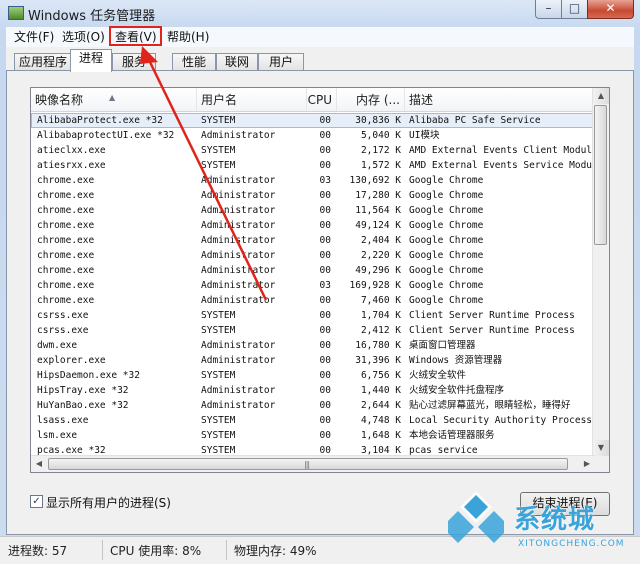 The width and height of the screenshot is (640, 564). I want to click on process-memory: 6,756 K, so click(380, 375).